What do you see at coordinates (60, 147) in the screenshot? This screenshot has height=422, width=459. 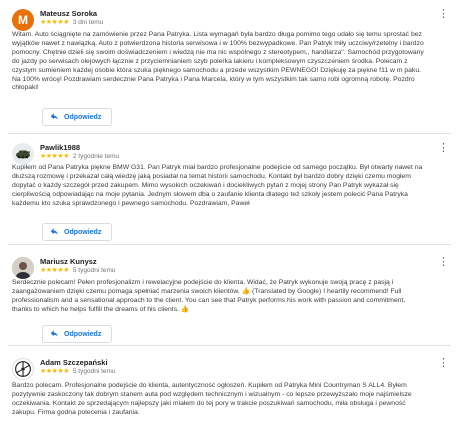 I see `reviewer-name: Pawlik1988` at bounding box center [60, 147].